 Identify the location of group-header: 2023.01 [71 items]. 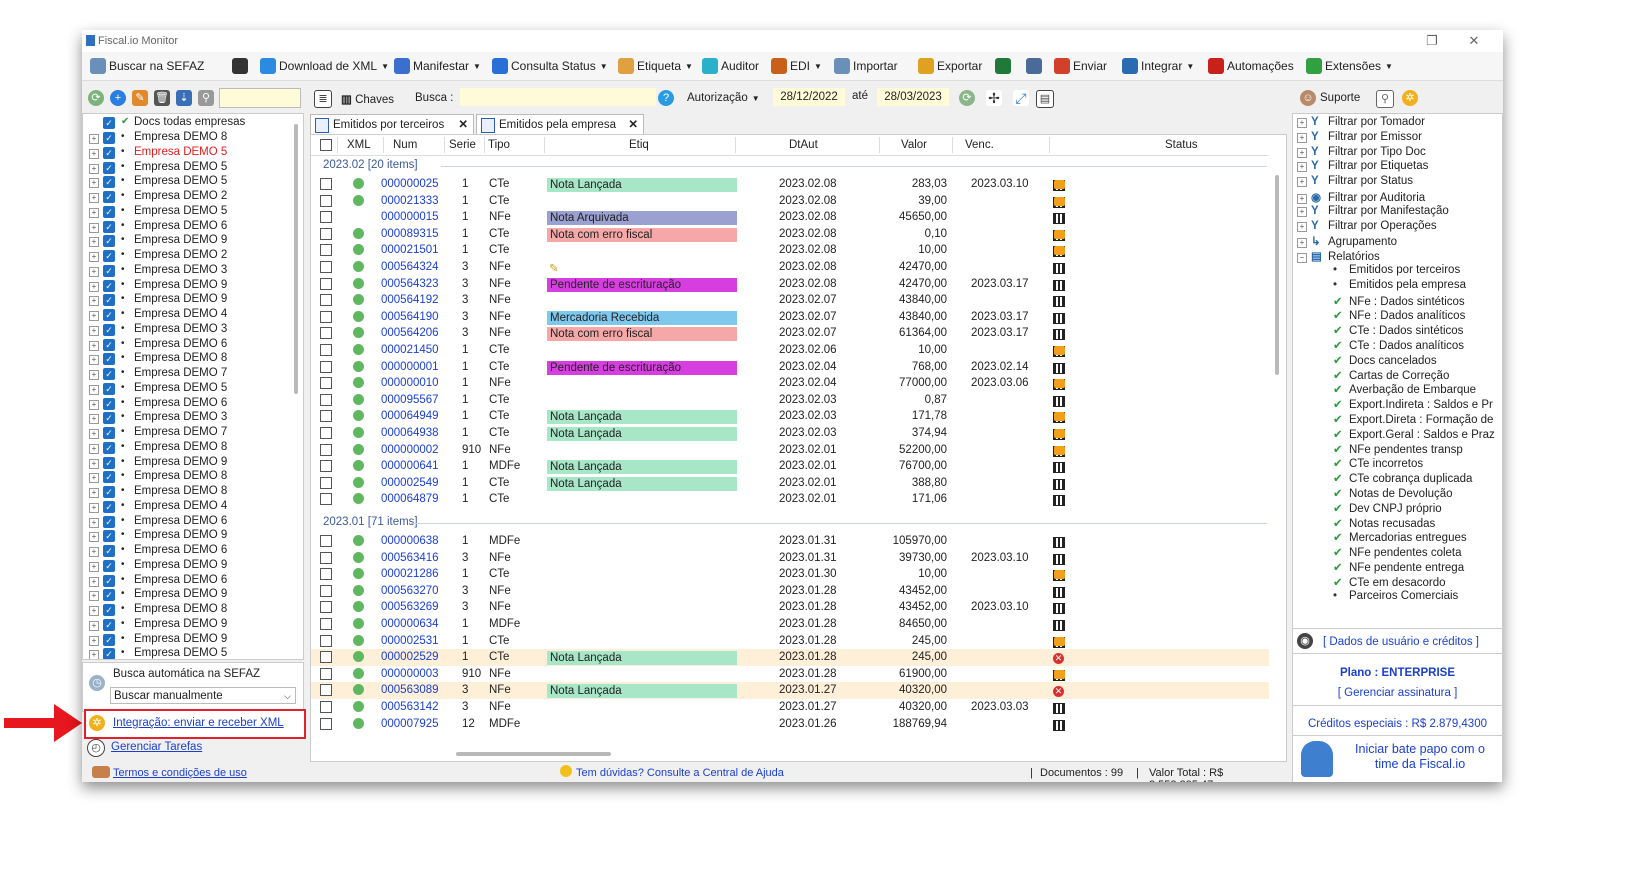
(370, 522).